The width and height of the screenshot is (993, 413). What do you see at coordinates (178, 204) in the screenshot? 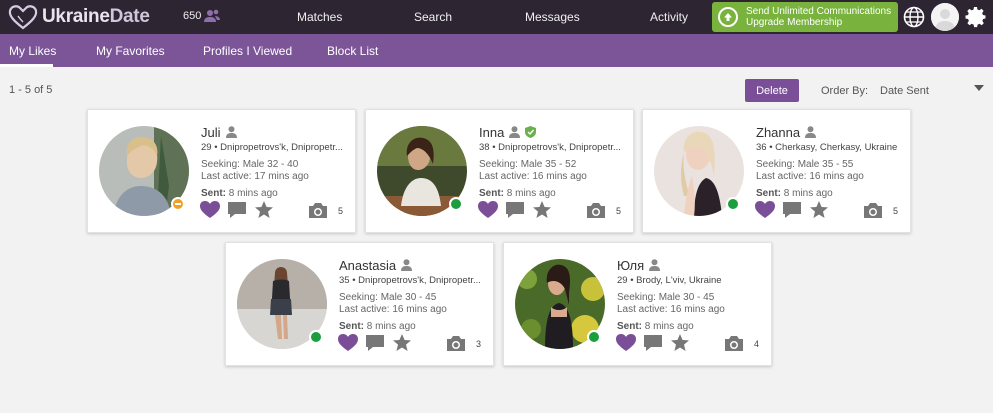
I see `status-away-indicator` at bounding box center [178, 204].